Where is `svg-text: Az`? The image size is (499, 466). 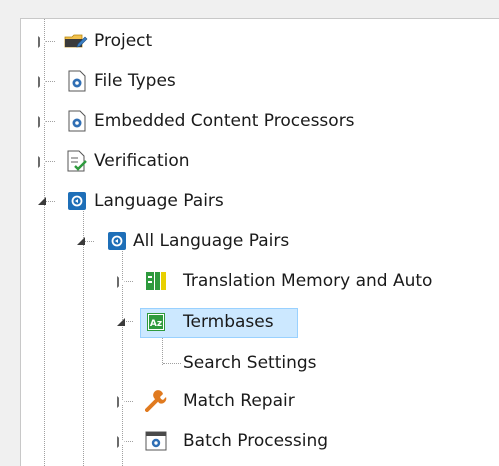 svg-text: Az is located at coordinates (156, 324).